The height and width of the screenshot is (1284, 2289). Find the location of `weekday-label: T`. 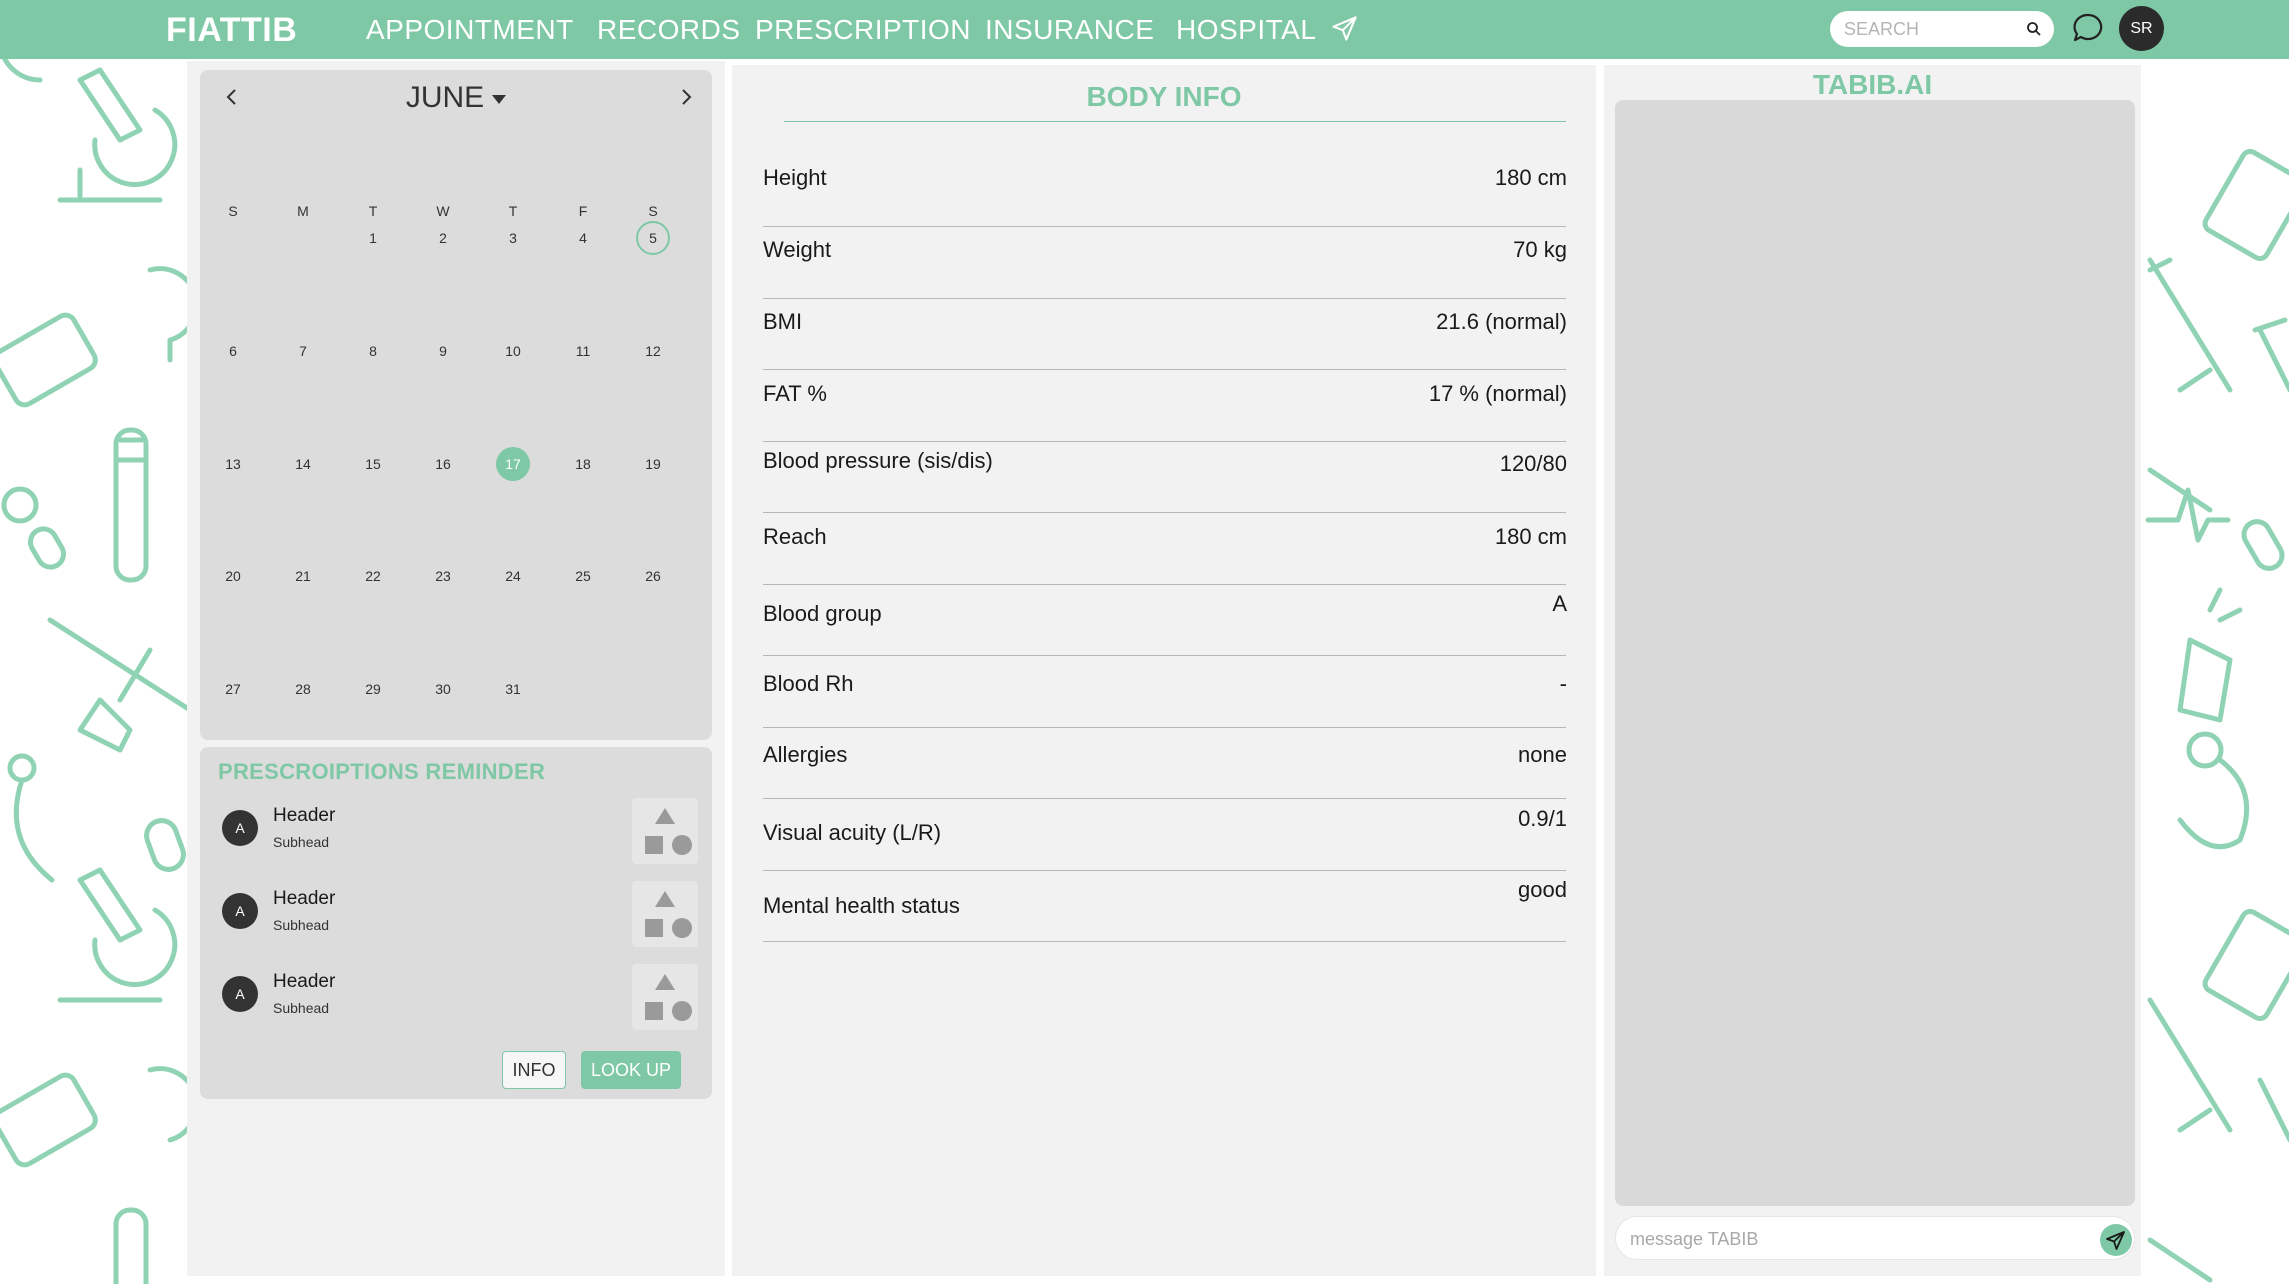

weekday-label: T is located at coordinates (513, 211).